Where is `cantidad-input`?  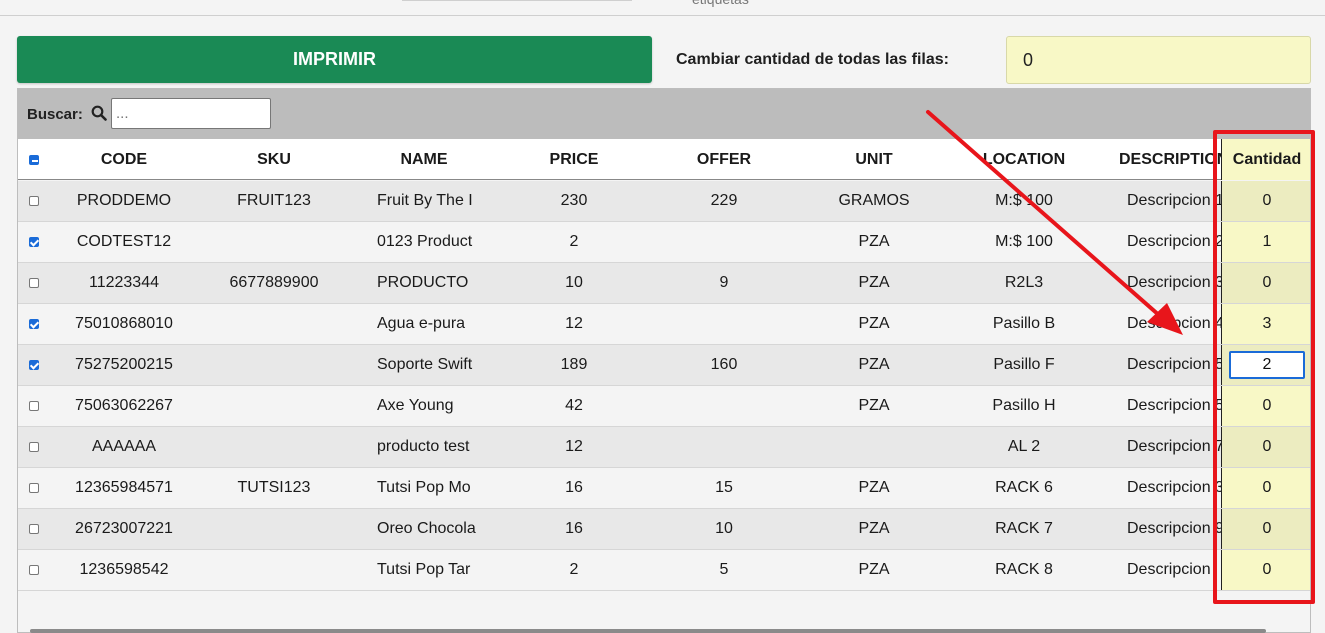
cantidad-input is located at coordinates (1267, 365).